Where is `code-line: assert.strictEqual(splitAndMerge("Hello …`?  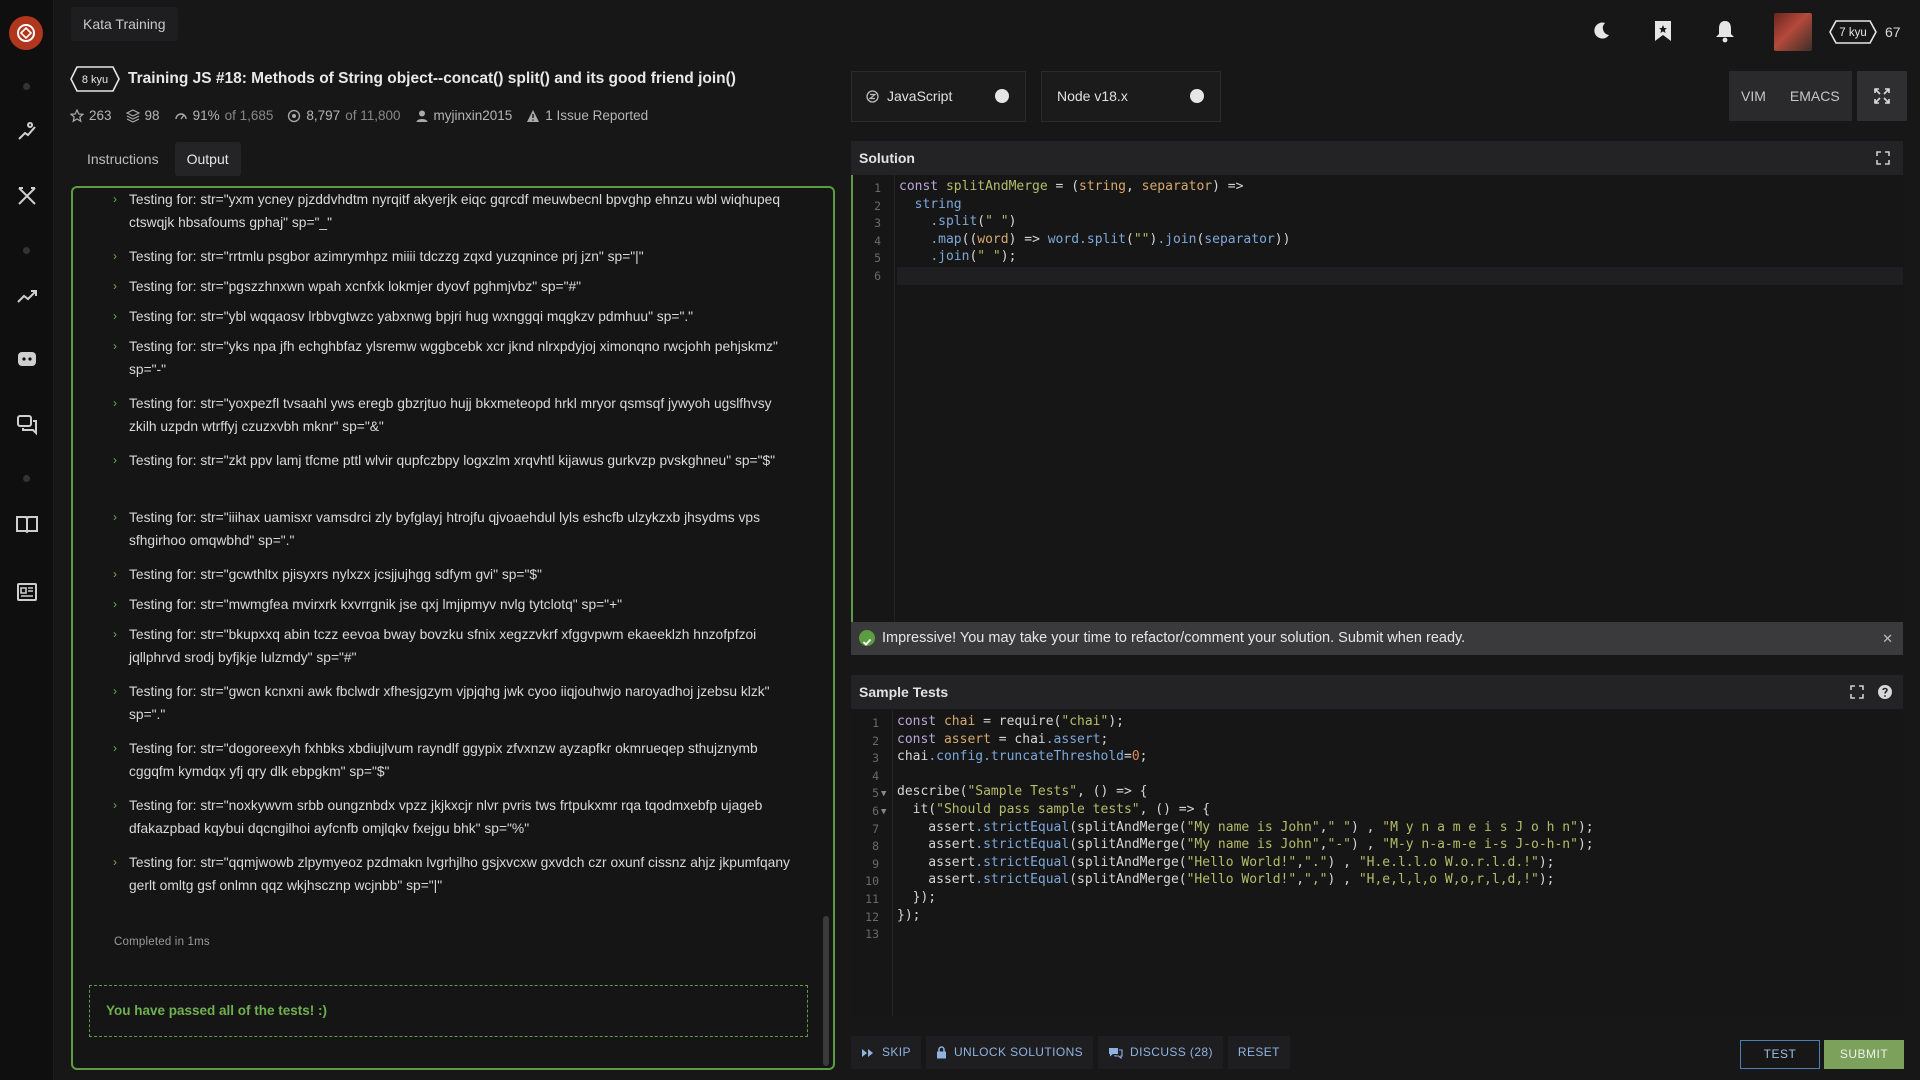 code-line: assert.strictEqual(splitAndMerge("Hello … is located at coordinates (1226, 880).